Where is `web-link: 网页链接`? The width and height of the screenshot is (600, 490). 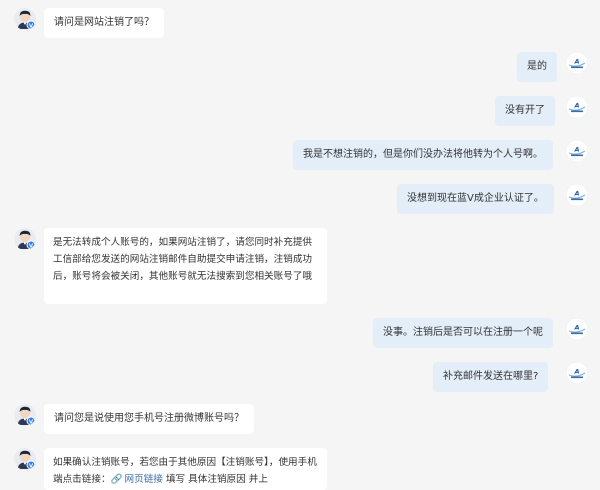 web-link: 网页链接 is located at coordinates (144, 479).